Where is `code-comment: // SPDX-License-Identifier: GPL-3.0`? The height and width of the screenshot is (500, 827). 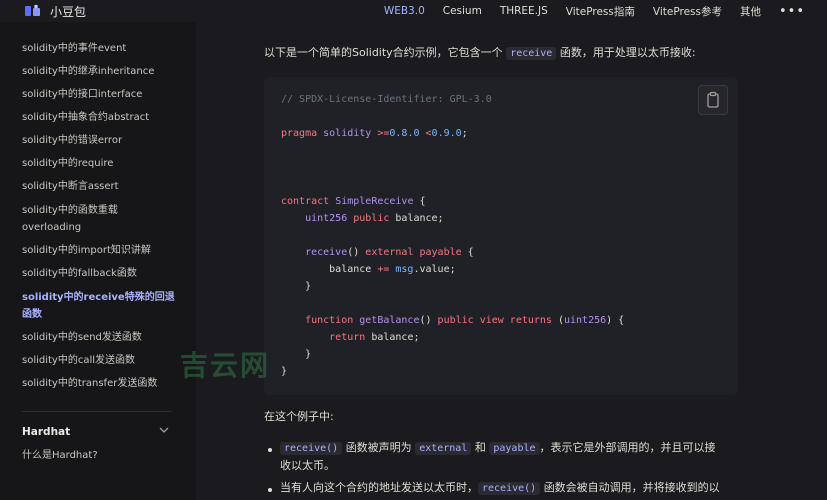
code-comment: // SPDX-License-Identifier: GPL-3.0 is located at coordinates (386, 99).